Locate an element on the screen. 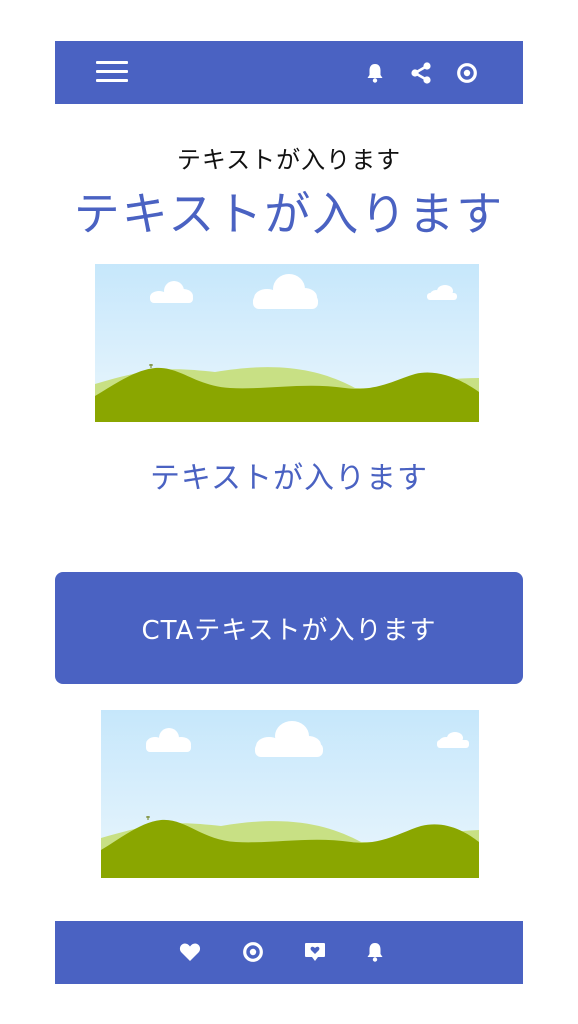 The image size is (578, 1024). headline: テキストが入ります is located at coordinates (289, 214).